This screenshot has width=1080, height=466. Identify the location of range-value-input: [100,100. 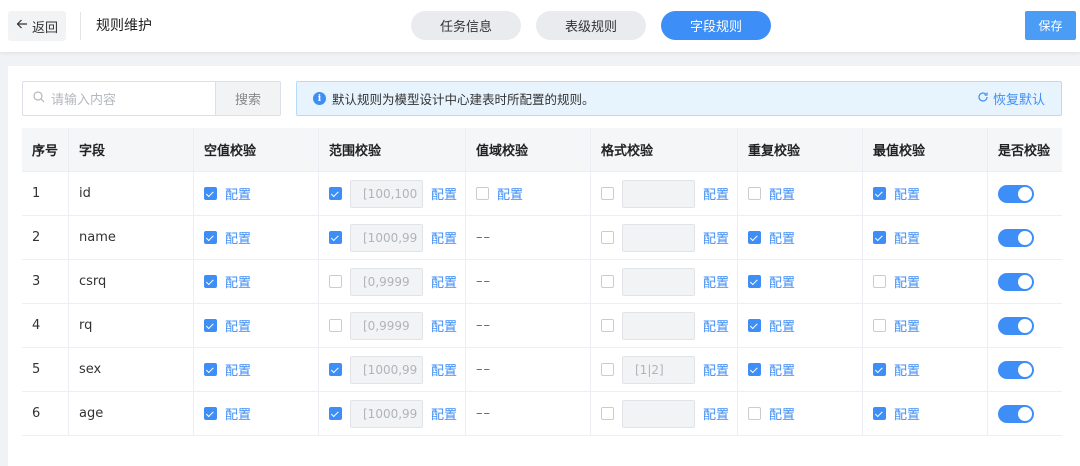
(386, 193).